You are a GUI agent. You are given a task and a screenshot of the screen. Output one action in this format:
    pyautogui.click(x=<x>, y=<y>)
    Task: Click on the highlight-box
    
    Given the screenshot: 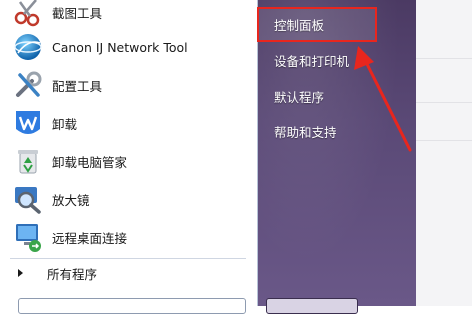 What is the action you would take?
    pyautogui.click(x=317, y=24)
    